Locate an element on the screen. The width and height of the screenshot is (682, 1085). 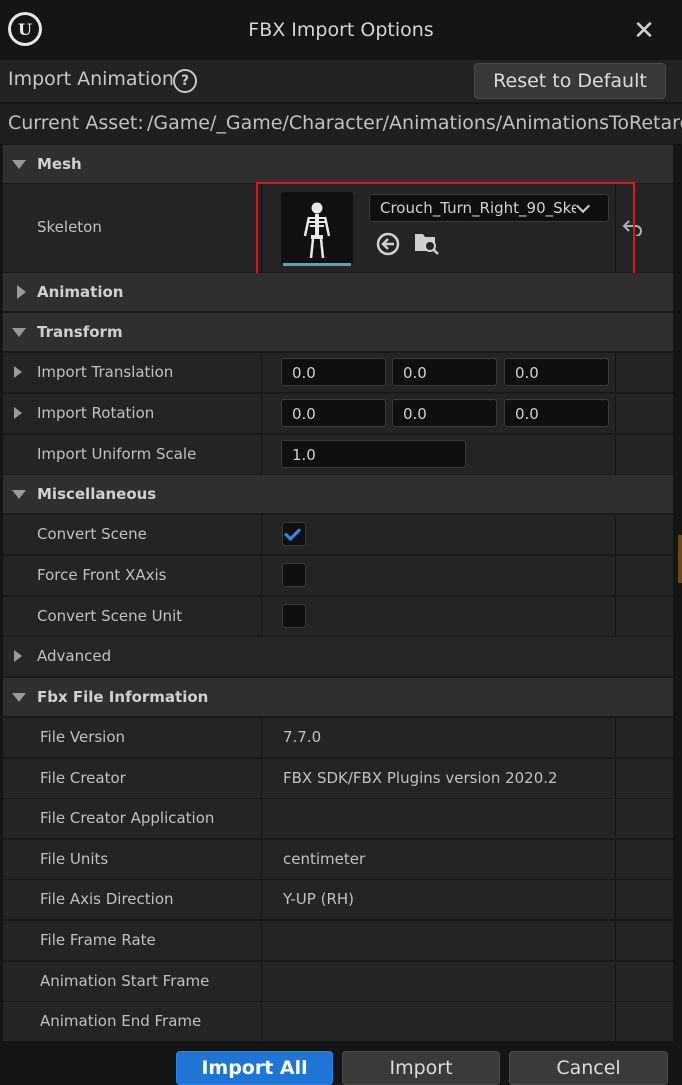
category-transform-label: Transform is located at coordinates (80, 332).